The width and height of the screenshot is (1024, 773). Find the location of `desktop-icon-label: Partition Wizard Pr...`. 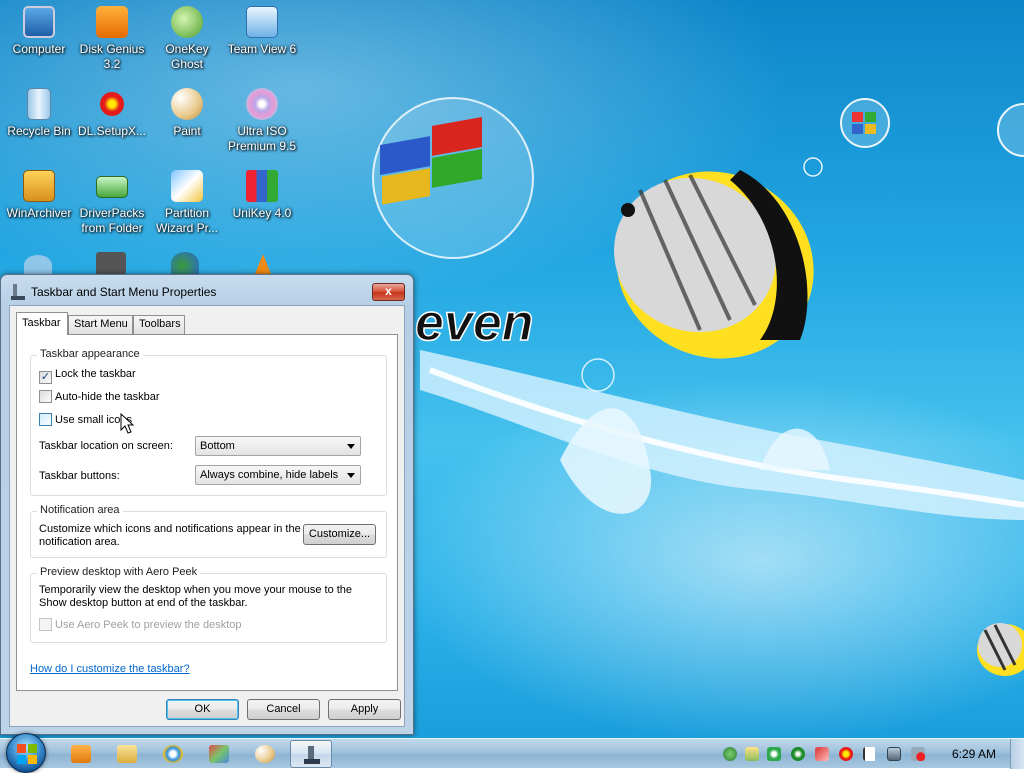

desktop-icon-label: Partition Wizard Pr... is located at coordinates (186, 220).